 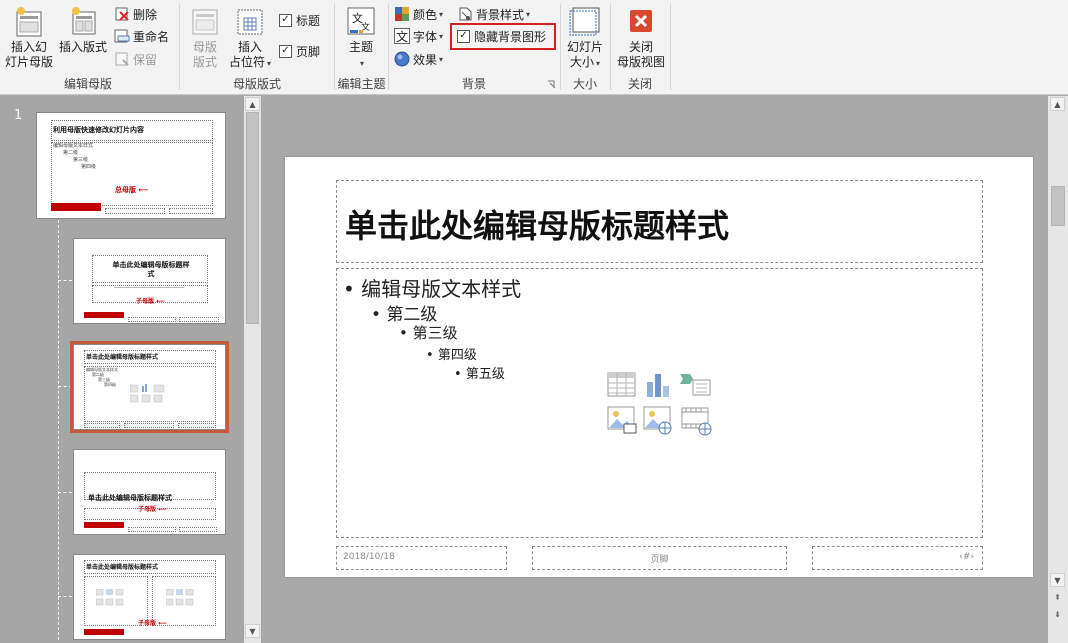 I want to click on insert-placeholder-icon, so click(x=250, y=22).